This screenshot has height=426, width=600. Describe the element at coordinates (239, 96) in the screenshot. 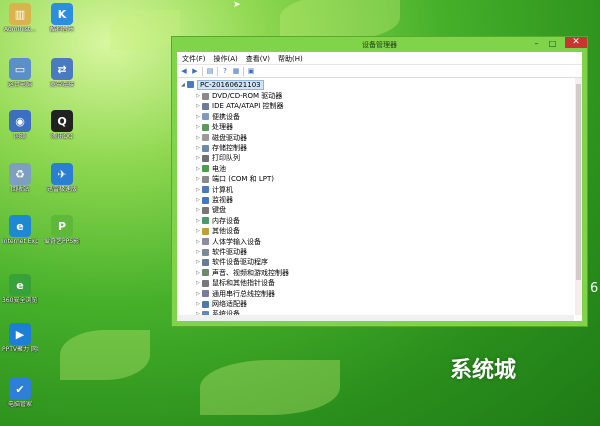

I see `tree-node: ▷ DVD/CD-ROM 驱动器` at that location.